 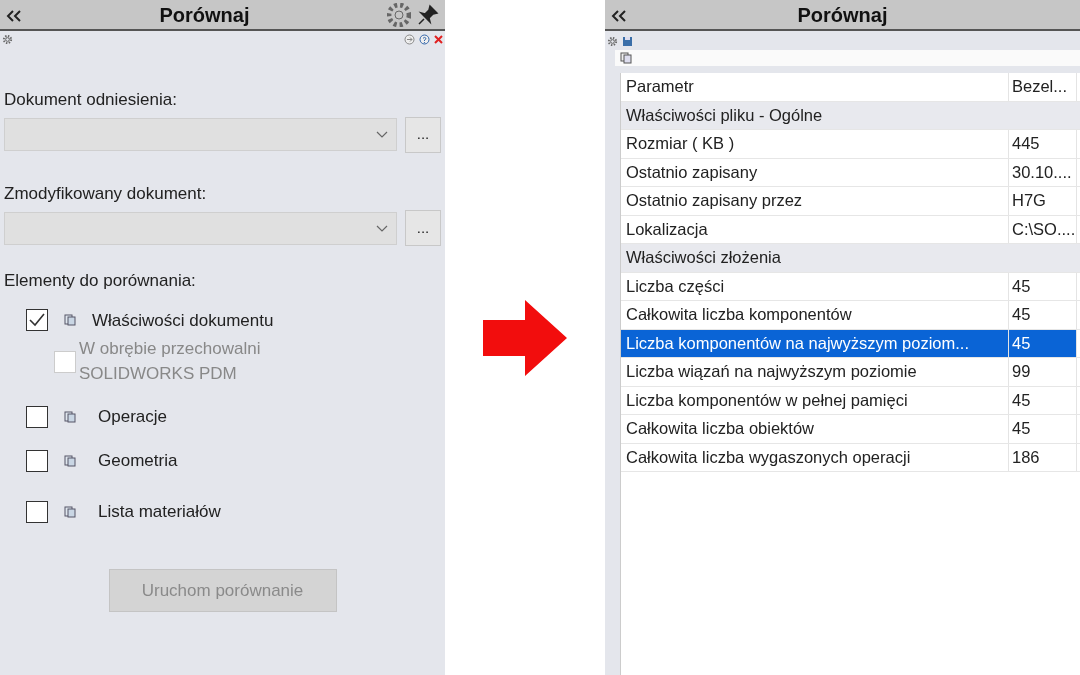 I want to click on document-properties-icon, so click(x=70, y=320).